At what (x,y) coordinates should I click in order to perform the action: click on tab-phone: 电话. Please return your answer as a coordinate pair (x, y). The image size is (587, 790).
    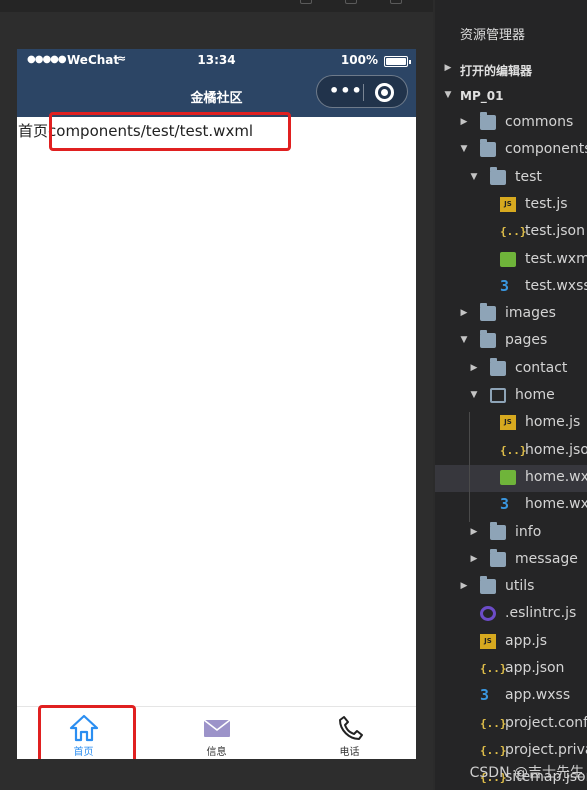
    Looking at the image, I should click on (349, 733).